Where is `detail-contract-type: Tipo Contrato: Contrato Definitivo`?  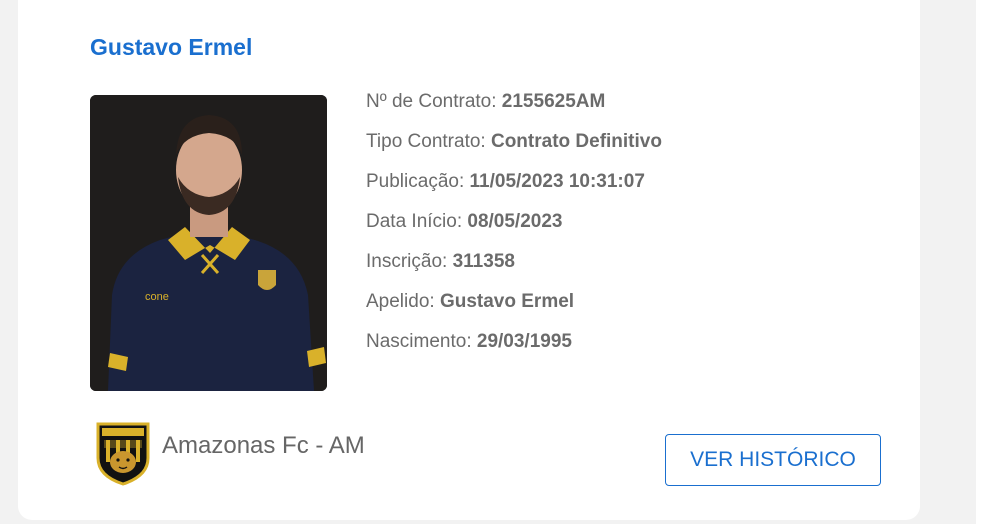 detail-contract-type: Tipo Contrato: Contrato Definitivo is located at coordinates (514, 148).